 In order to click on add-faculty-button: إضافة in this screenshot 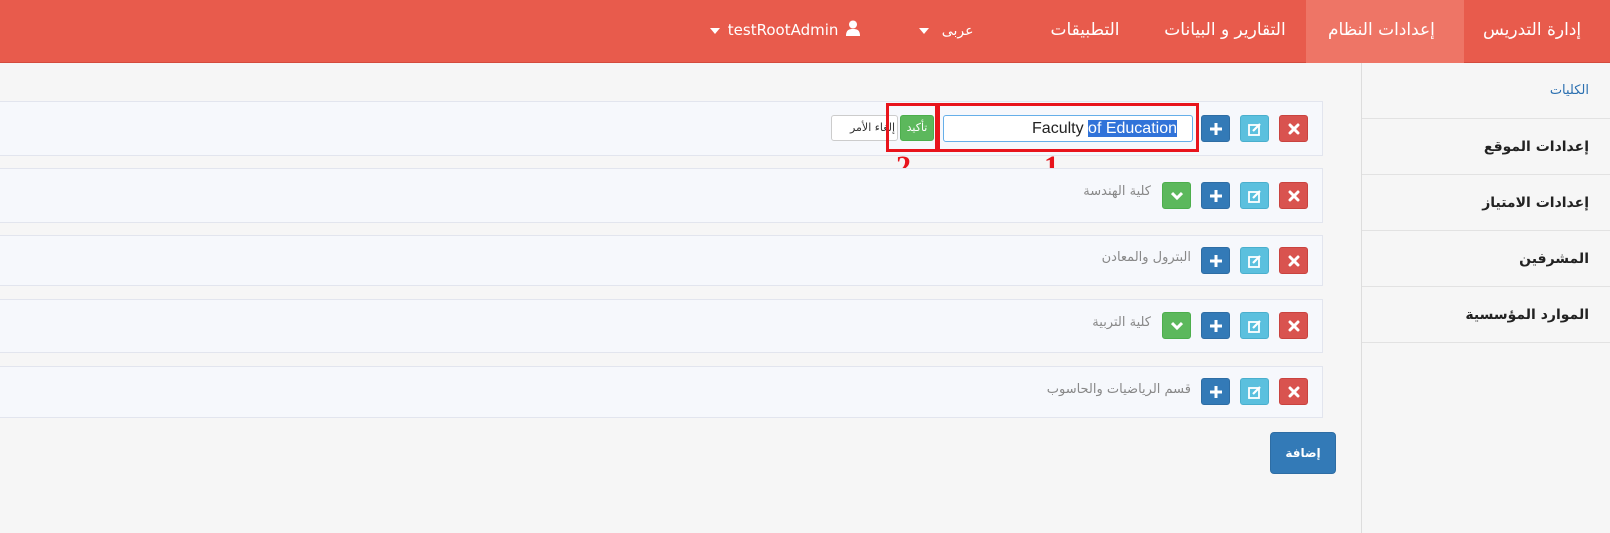, I will do `click(1303, 453)`.